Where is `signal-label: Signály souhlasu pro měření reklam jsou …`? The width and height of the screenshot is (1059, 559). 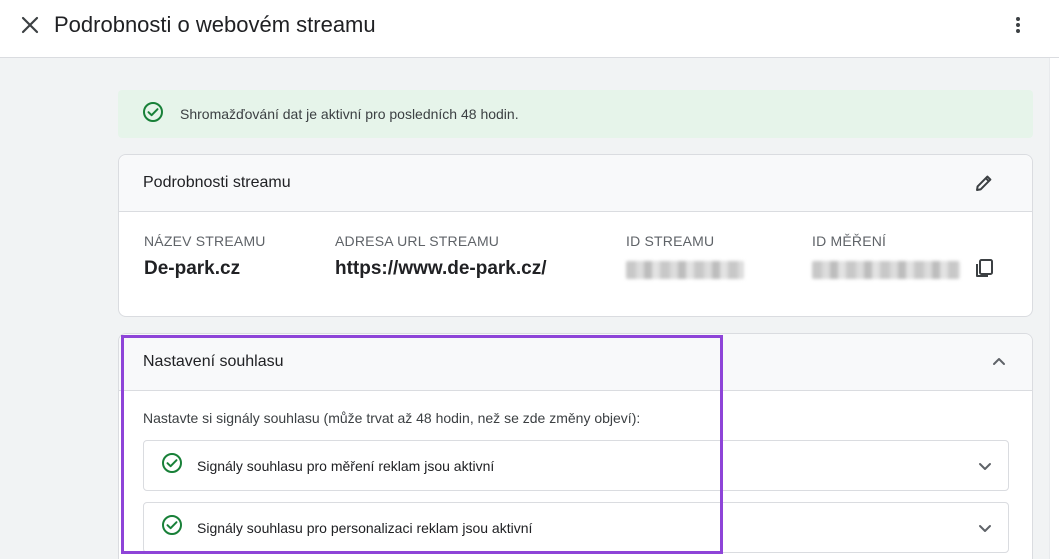
signal-label: Signály souhlasu pro měření reklam jsou … is located at coordinates (346, 465).